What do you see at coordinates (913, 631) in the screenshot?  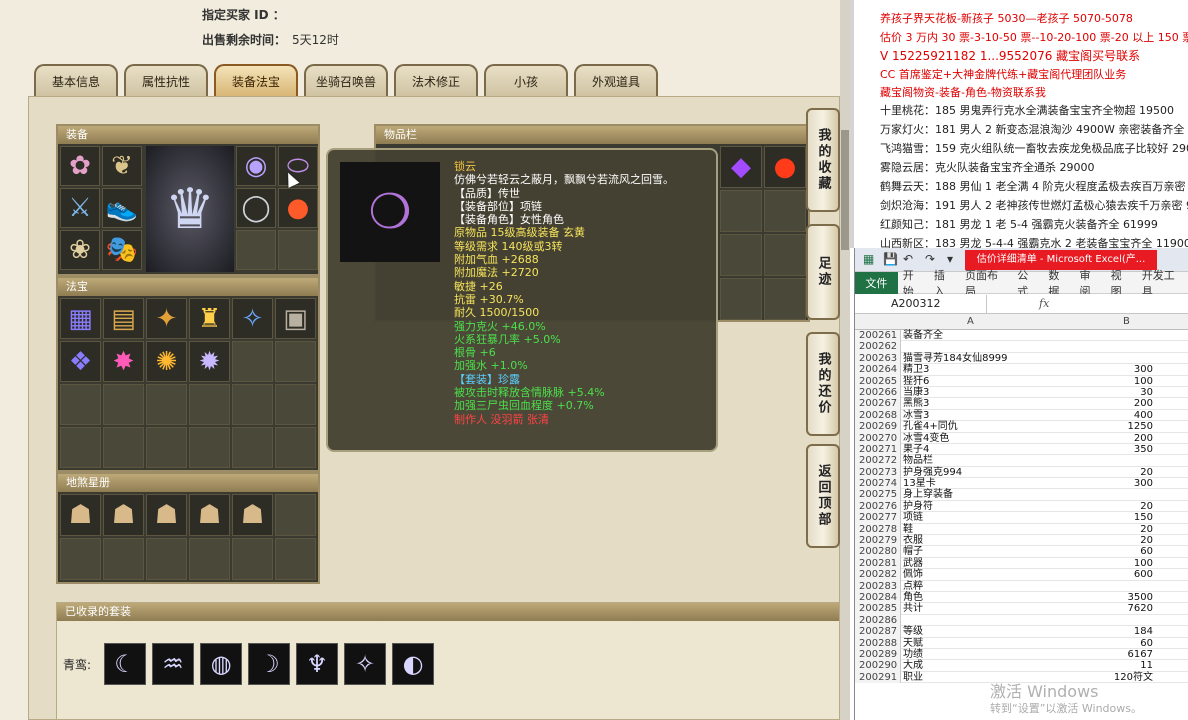 I see `cell-a: 等级` at bounding box center [913, 631].